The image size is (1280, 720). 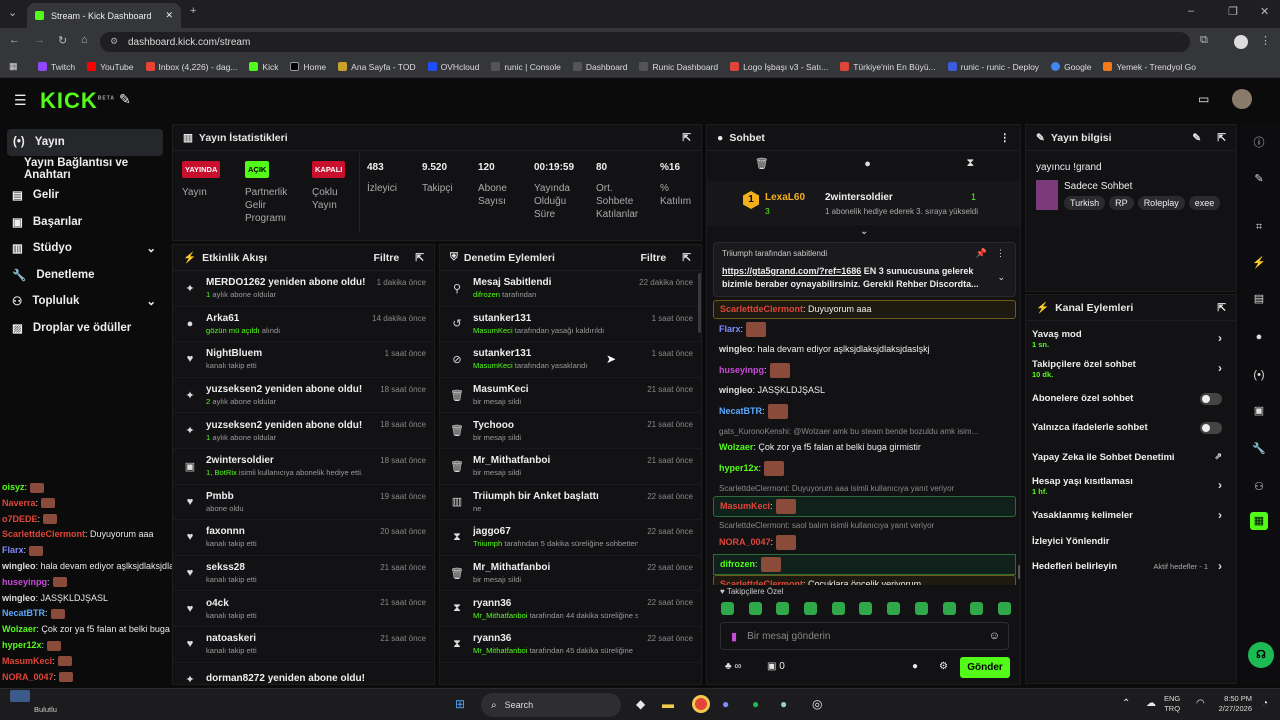 What do you see at coordinates (1200, 703) in the screenshot?
I see `wifi-icon: ◠` at bounding box center [1200, 703].